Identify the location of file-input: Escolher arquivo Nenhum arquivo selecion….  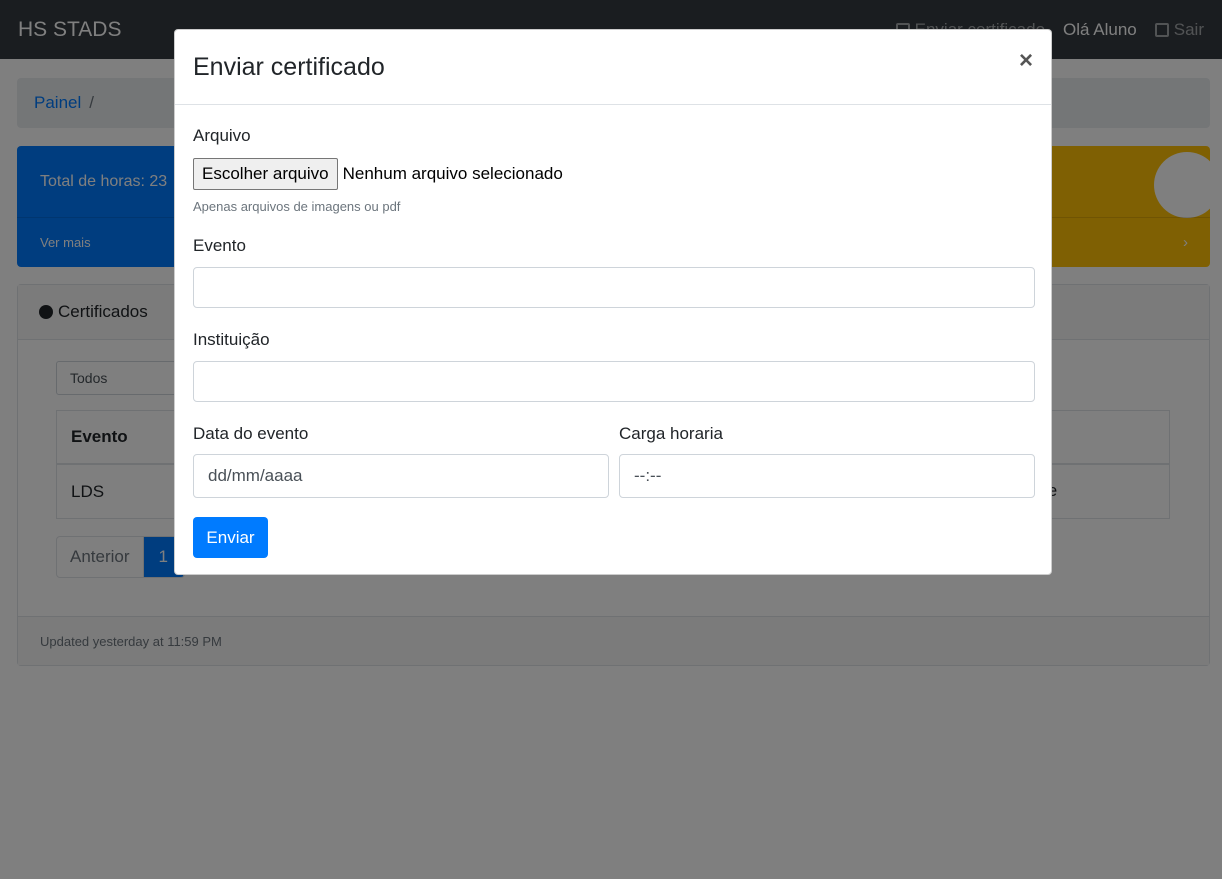
(378, 174).